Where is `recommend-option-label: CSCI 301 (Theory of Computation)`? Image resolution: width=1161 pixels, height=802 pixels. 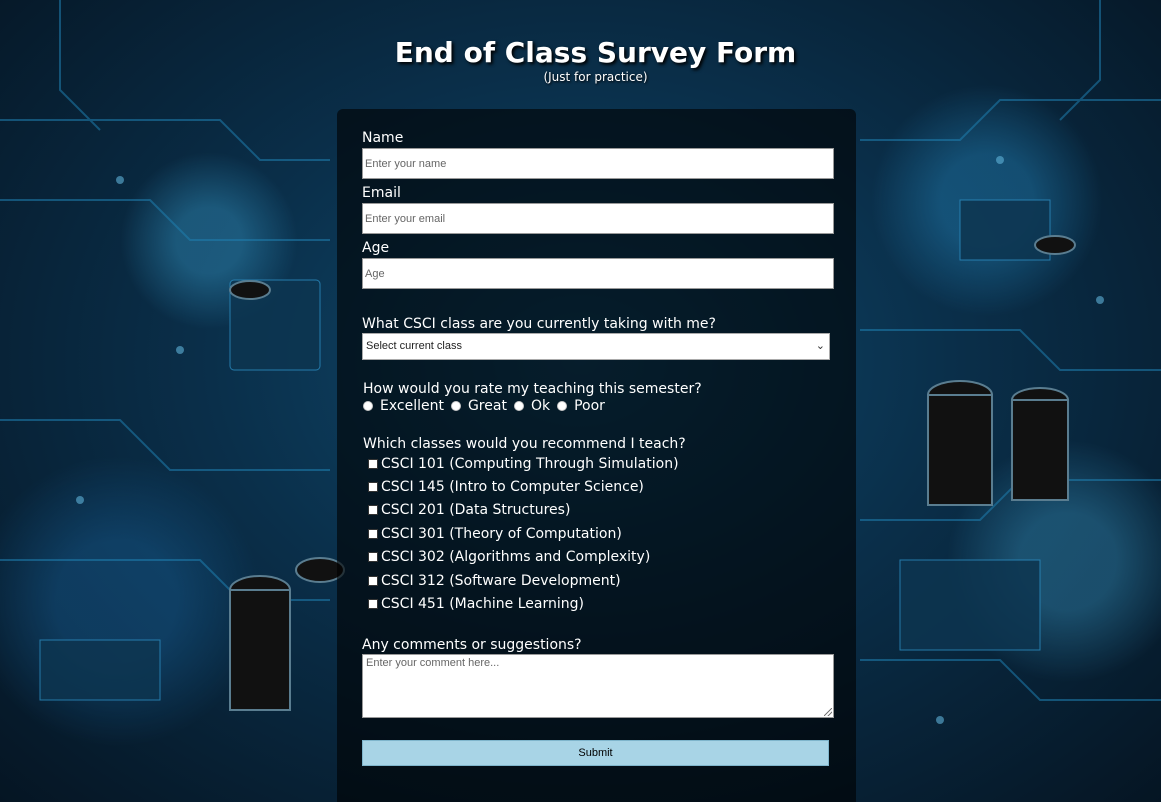 recommend-option-label: CSCI 301 (Theory of Computation) is located at coordinates (501, 533).